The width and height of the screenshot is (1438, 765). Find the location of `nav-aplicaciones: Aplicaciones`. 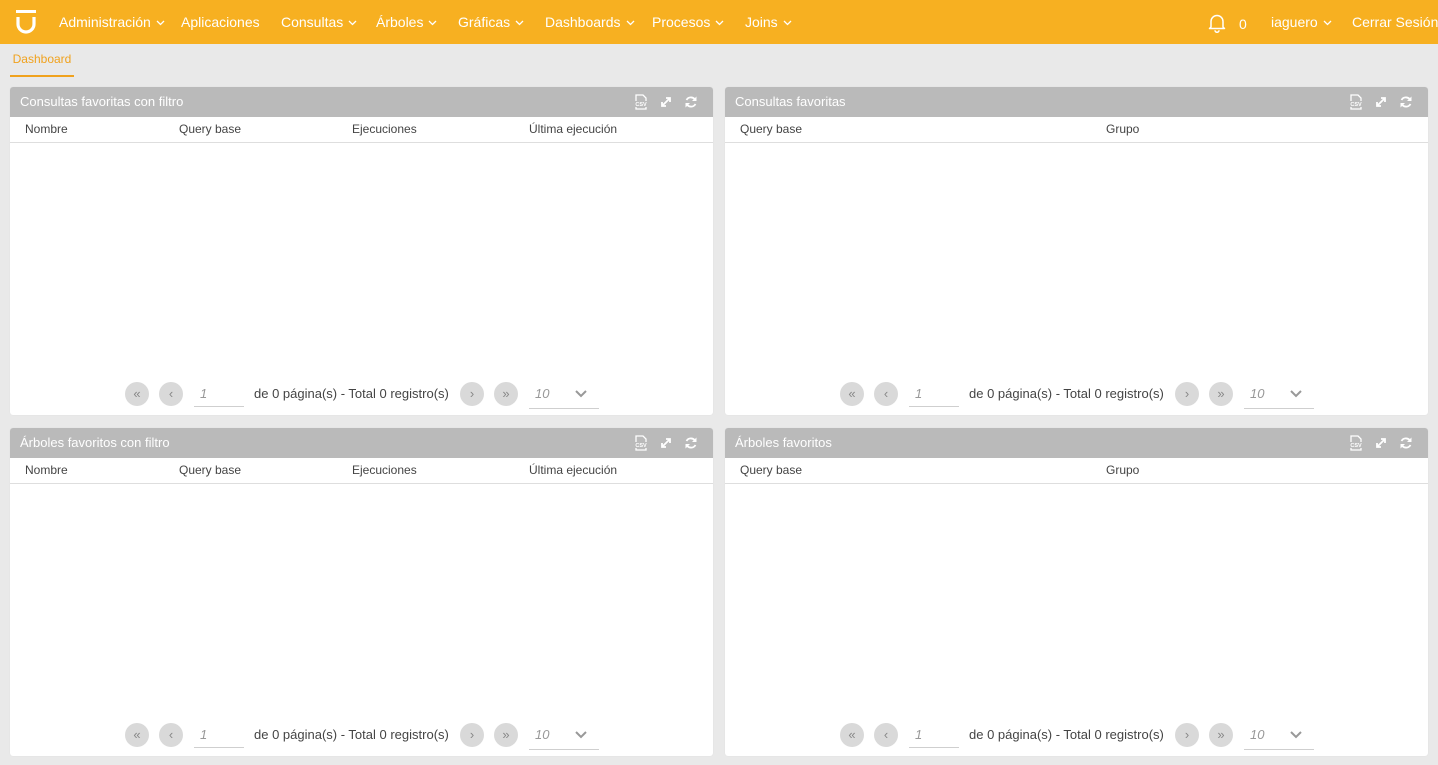

nav-aplicaciones: Aplicaciones is located at coordinates (220, 22).